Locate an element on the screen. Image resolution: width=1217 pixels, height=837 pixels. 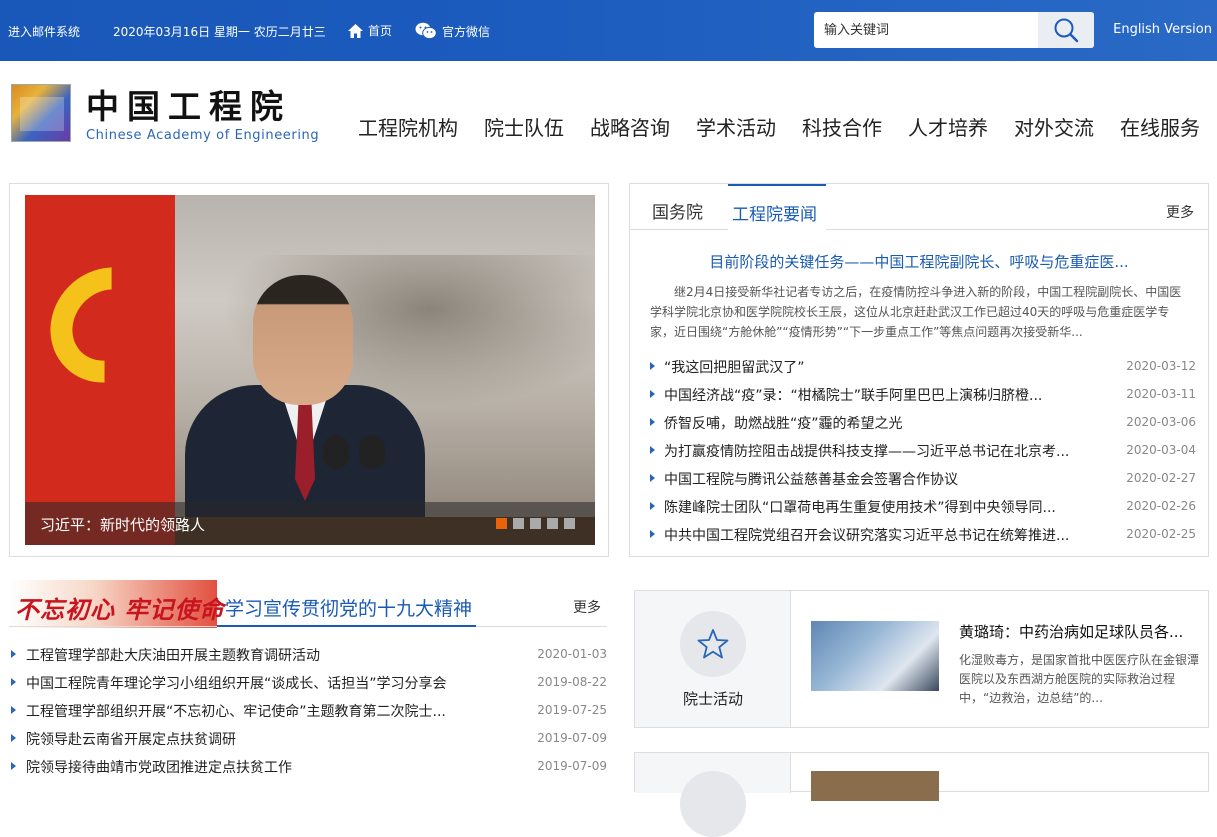
nav-item-academicians: 院士队伍 is located at coordinates (524, 126).